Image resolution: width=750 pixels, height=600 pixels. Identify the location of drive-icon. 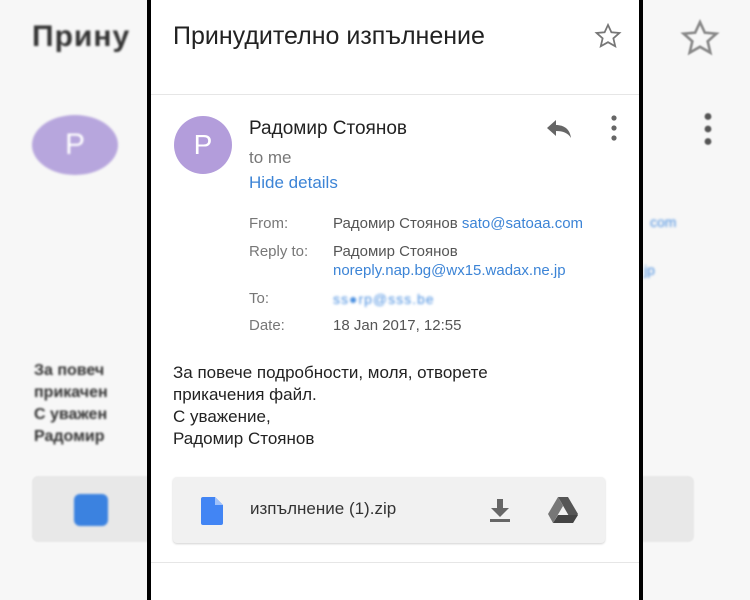
(563, 510).